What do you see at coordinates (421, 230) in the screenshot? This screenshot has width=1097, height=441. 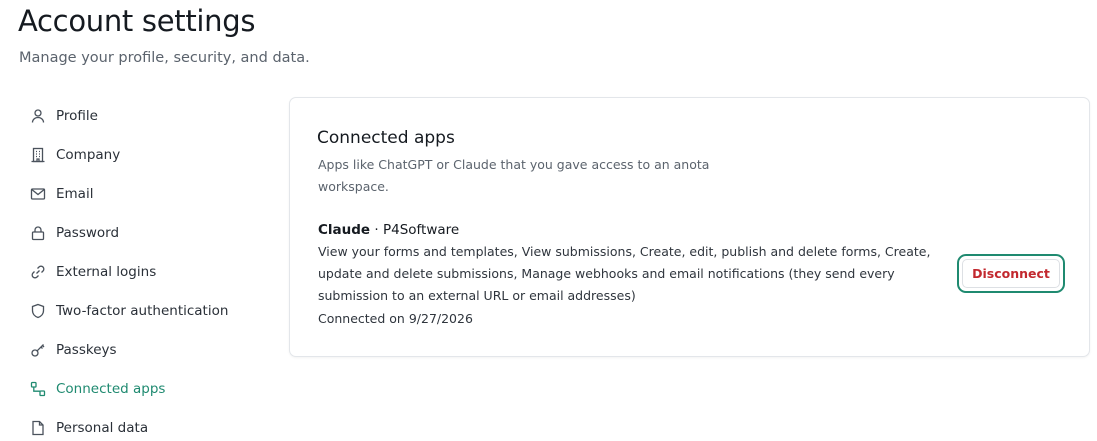 I see `app-publisher: P4Software` at bounding box center [421, 230].